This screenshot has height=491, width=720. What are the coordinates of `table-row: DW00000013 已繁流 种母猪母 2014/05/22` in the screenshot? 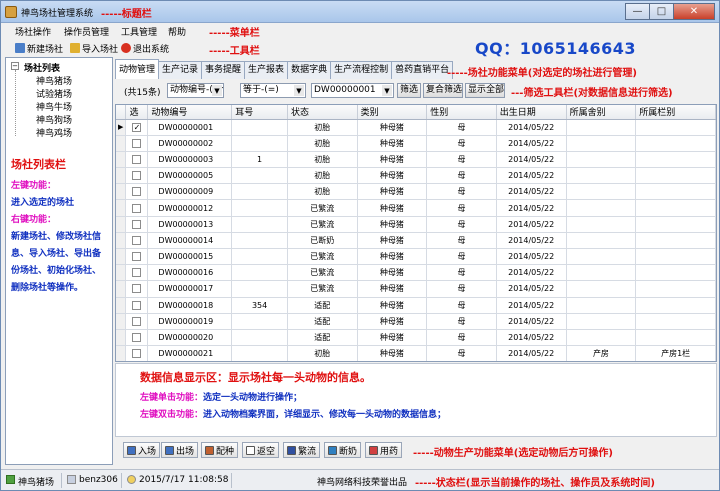 It's located at (416, 224).